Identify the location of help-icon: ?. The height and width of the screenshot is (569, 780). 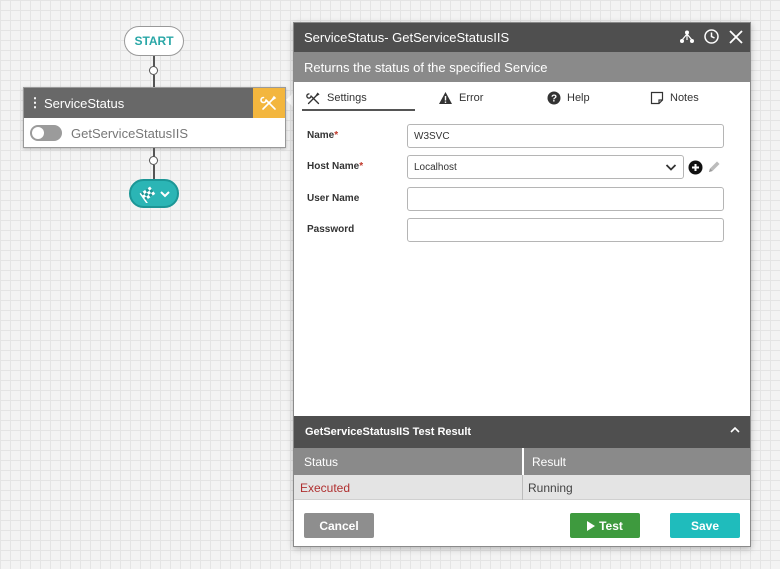
(554, 98).